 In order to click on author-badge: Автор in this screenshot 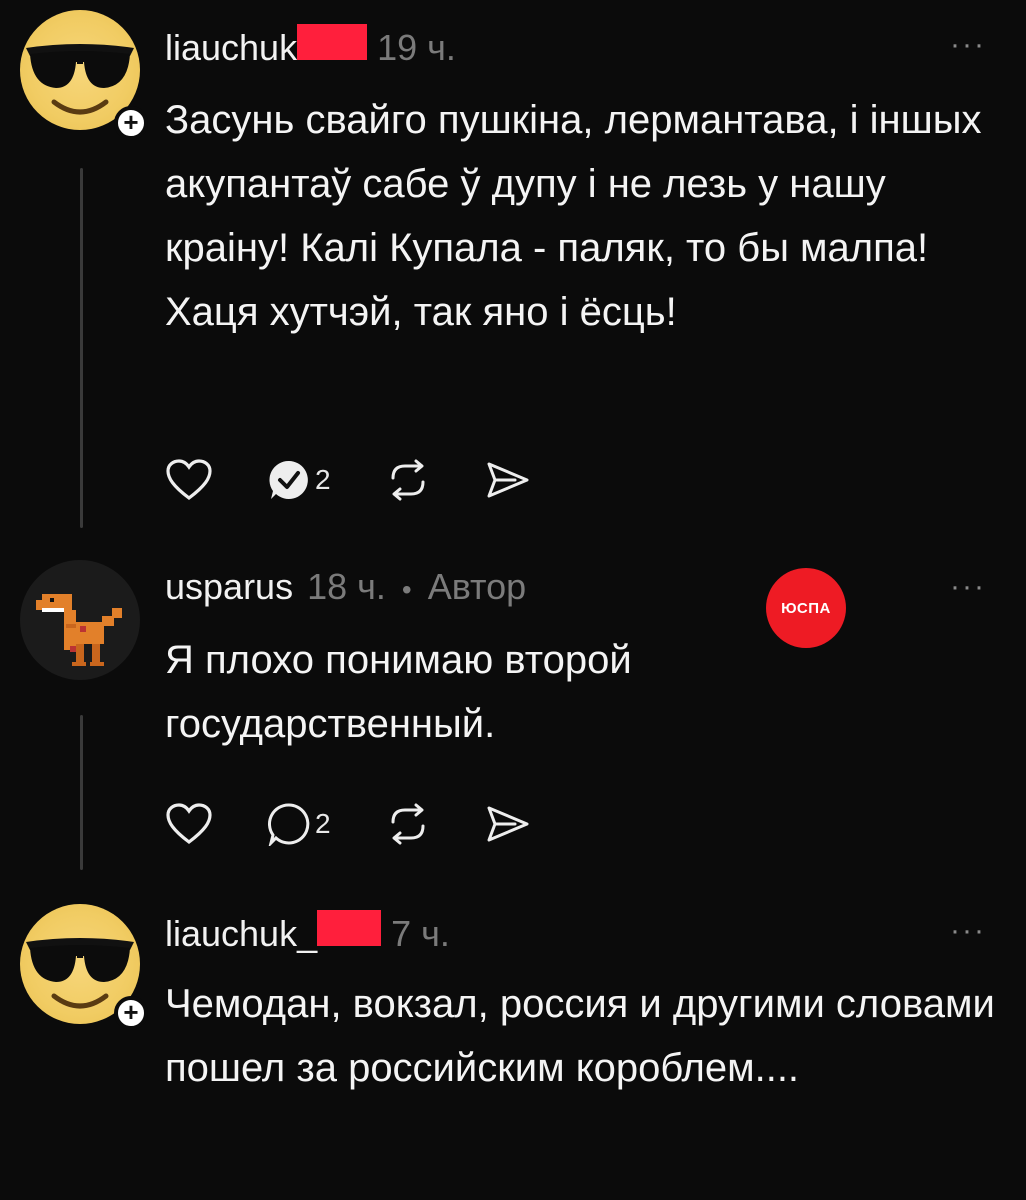, I will do `click(477, 586)`.